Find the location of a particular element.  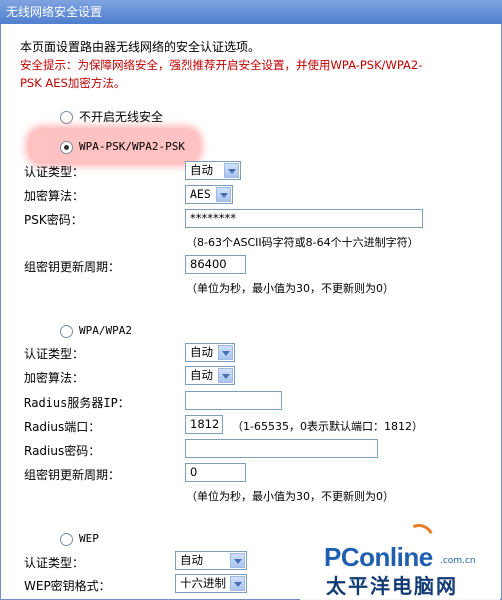

radio-wep is located at coordinates (66, 539).